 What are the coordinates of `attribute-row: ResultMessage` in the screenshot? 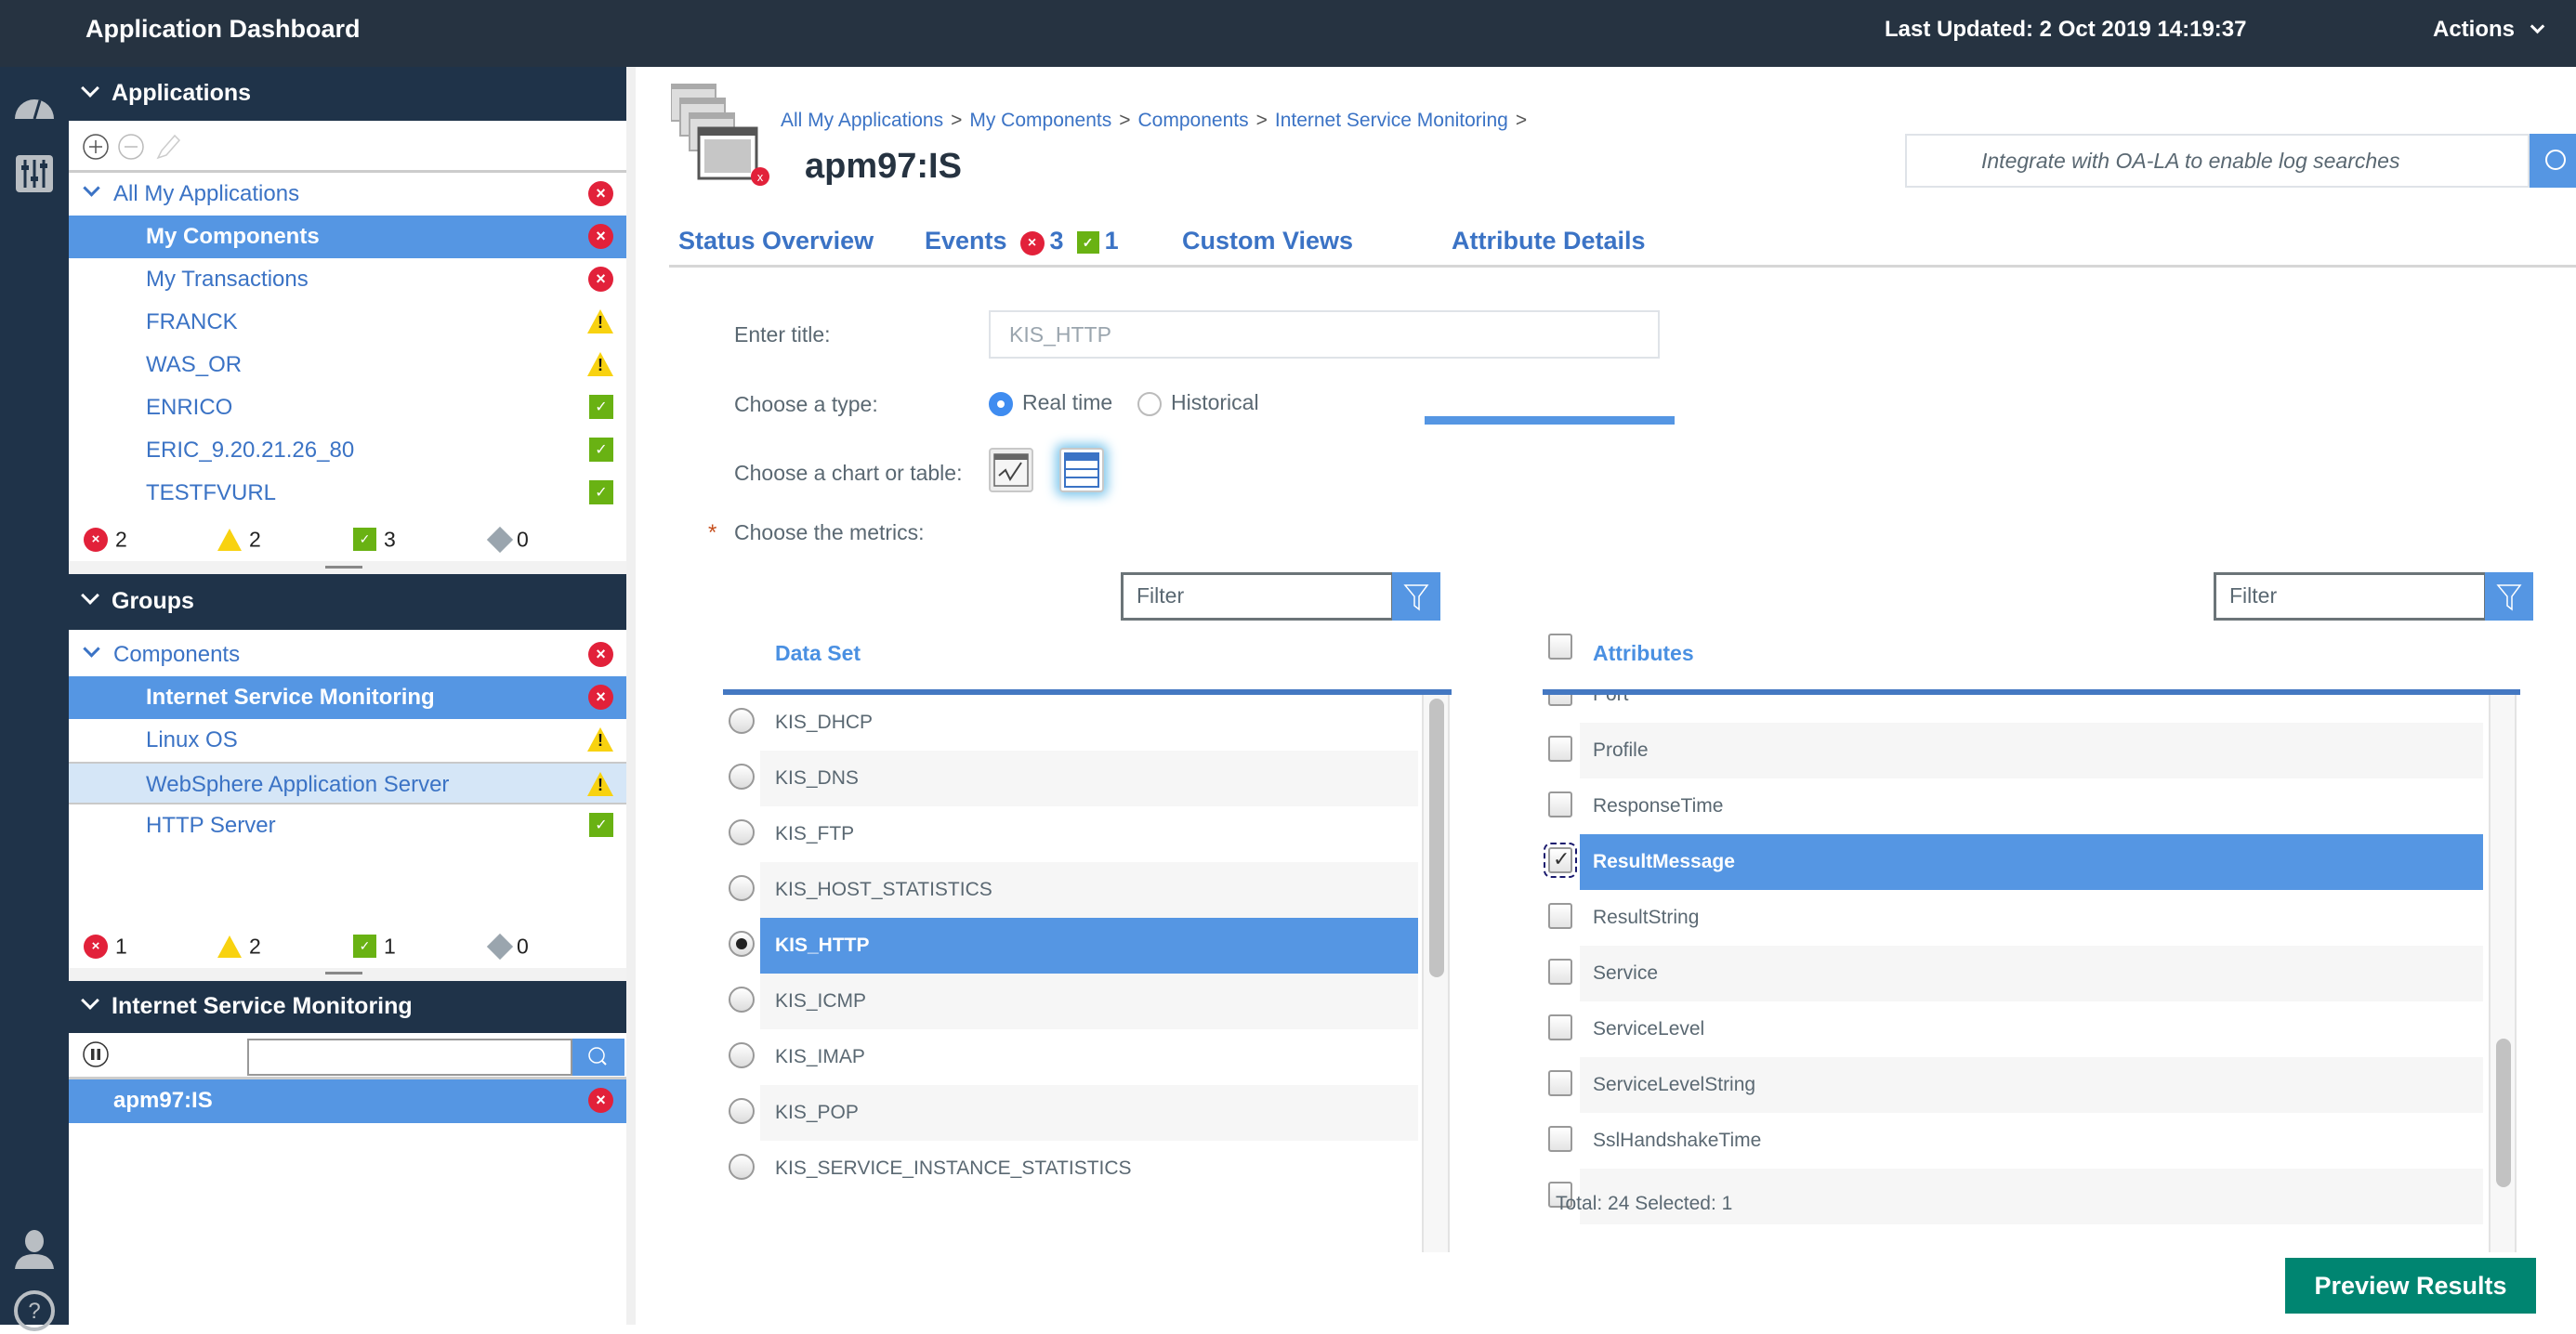 It's located at (2031, 862).